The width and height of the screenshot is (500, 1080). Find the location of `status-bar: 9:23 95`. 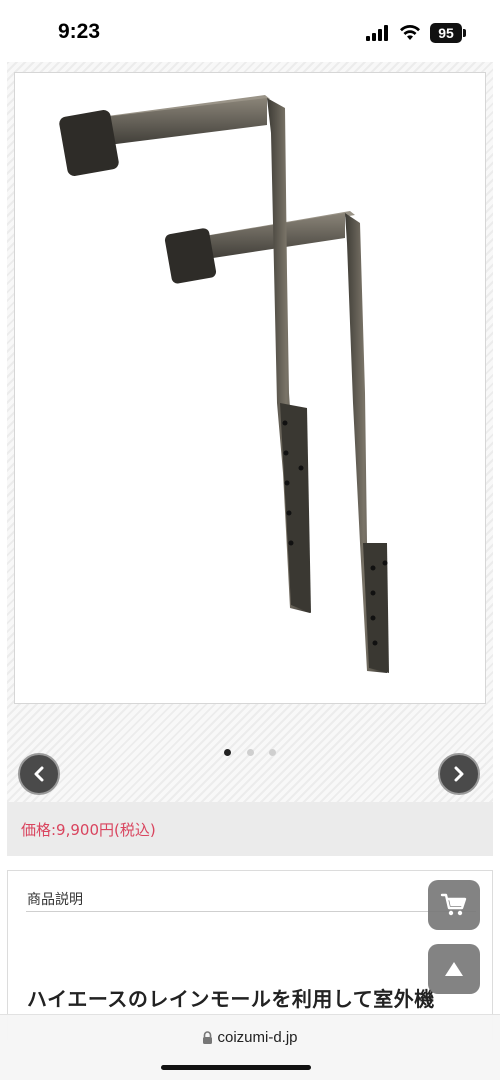

status-bar: 9:23 95 is located at coordinates (250, 31).